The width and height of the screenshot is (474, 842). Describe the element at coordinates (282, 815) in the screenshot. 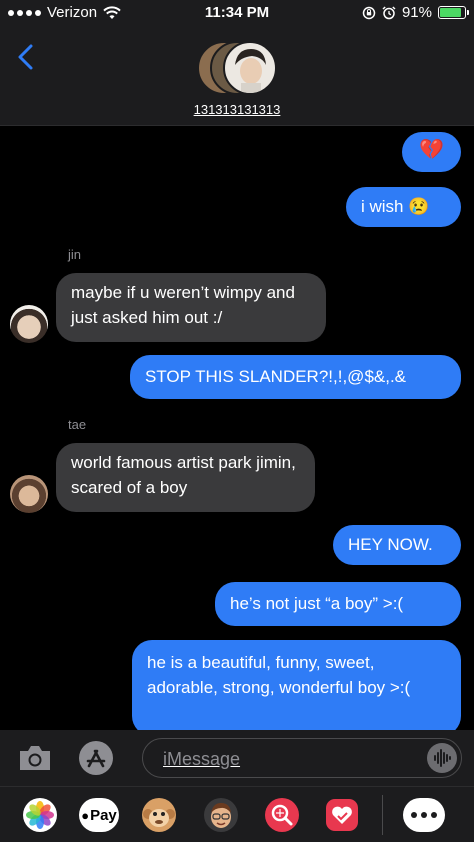

I see `search-images-icon` at that location.